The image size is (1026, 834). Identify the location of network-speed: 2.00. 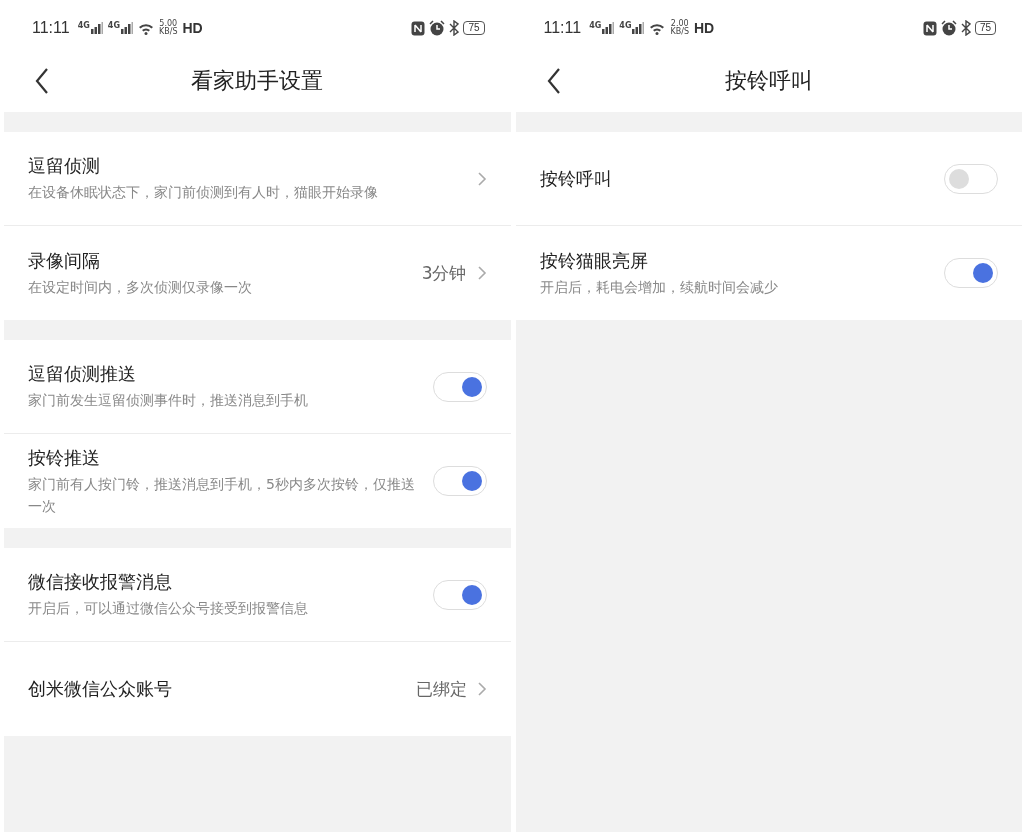
(679, 24).